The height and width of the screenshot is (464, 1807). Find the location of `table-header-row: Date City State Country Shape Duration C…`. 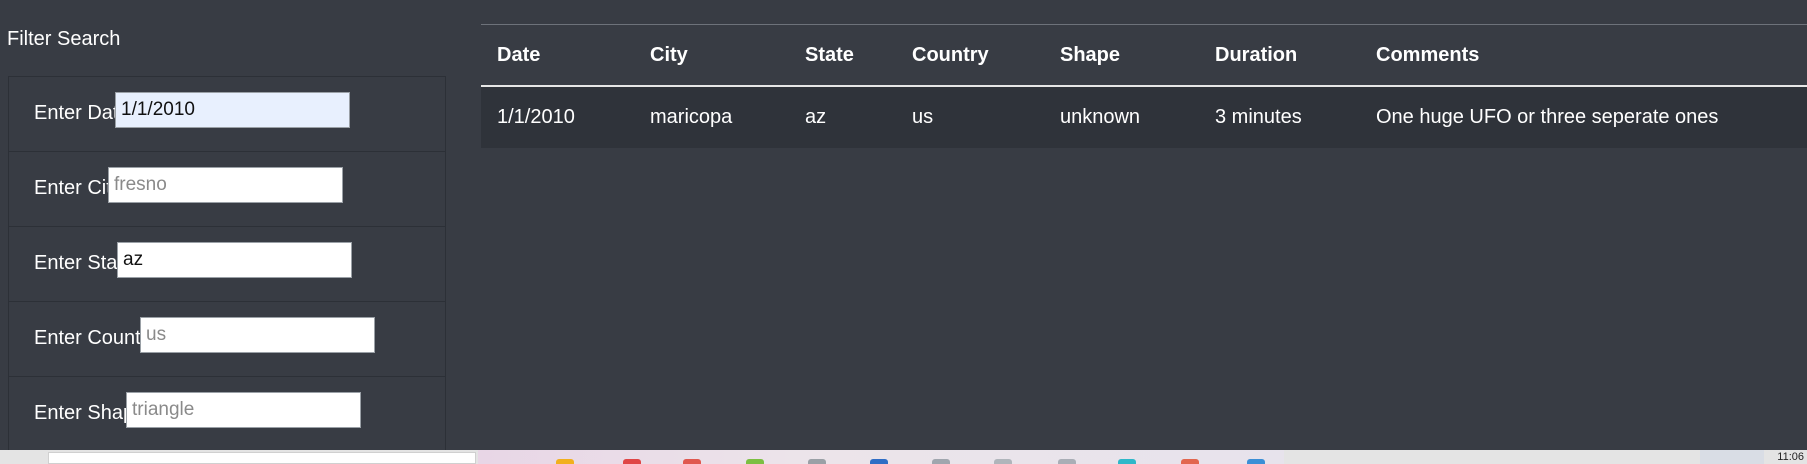

table-header-row: Date City State Country Shape Duration C… is located at coordinates (1144, 56).